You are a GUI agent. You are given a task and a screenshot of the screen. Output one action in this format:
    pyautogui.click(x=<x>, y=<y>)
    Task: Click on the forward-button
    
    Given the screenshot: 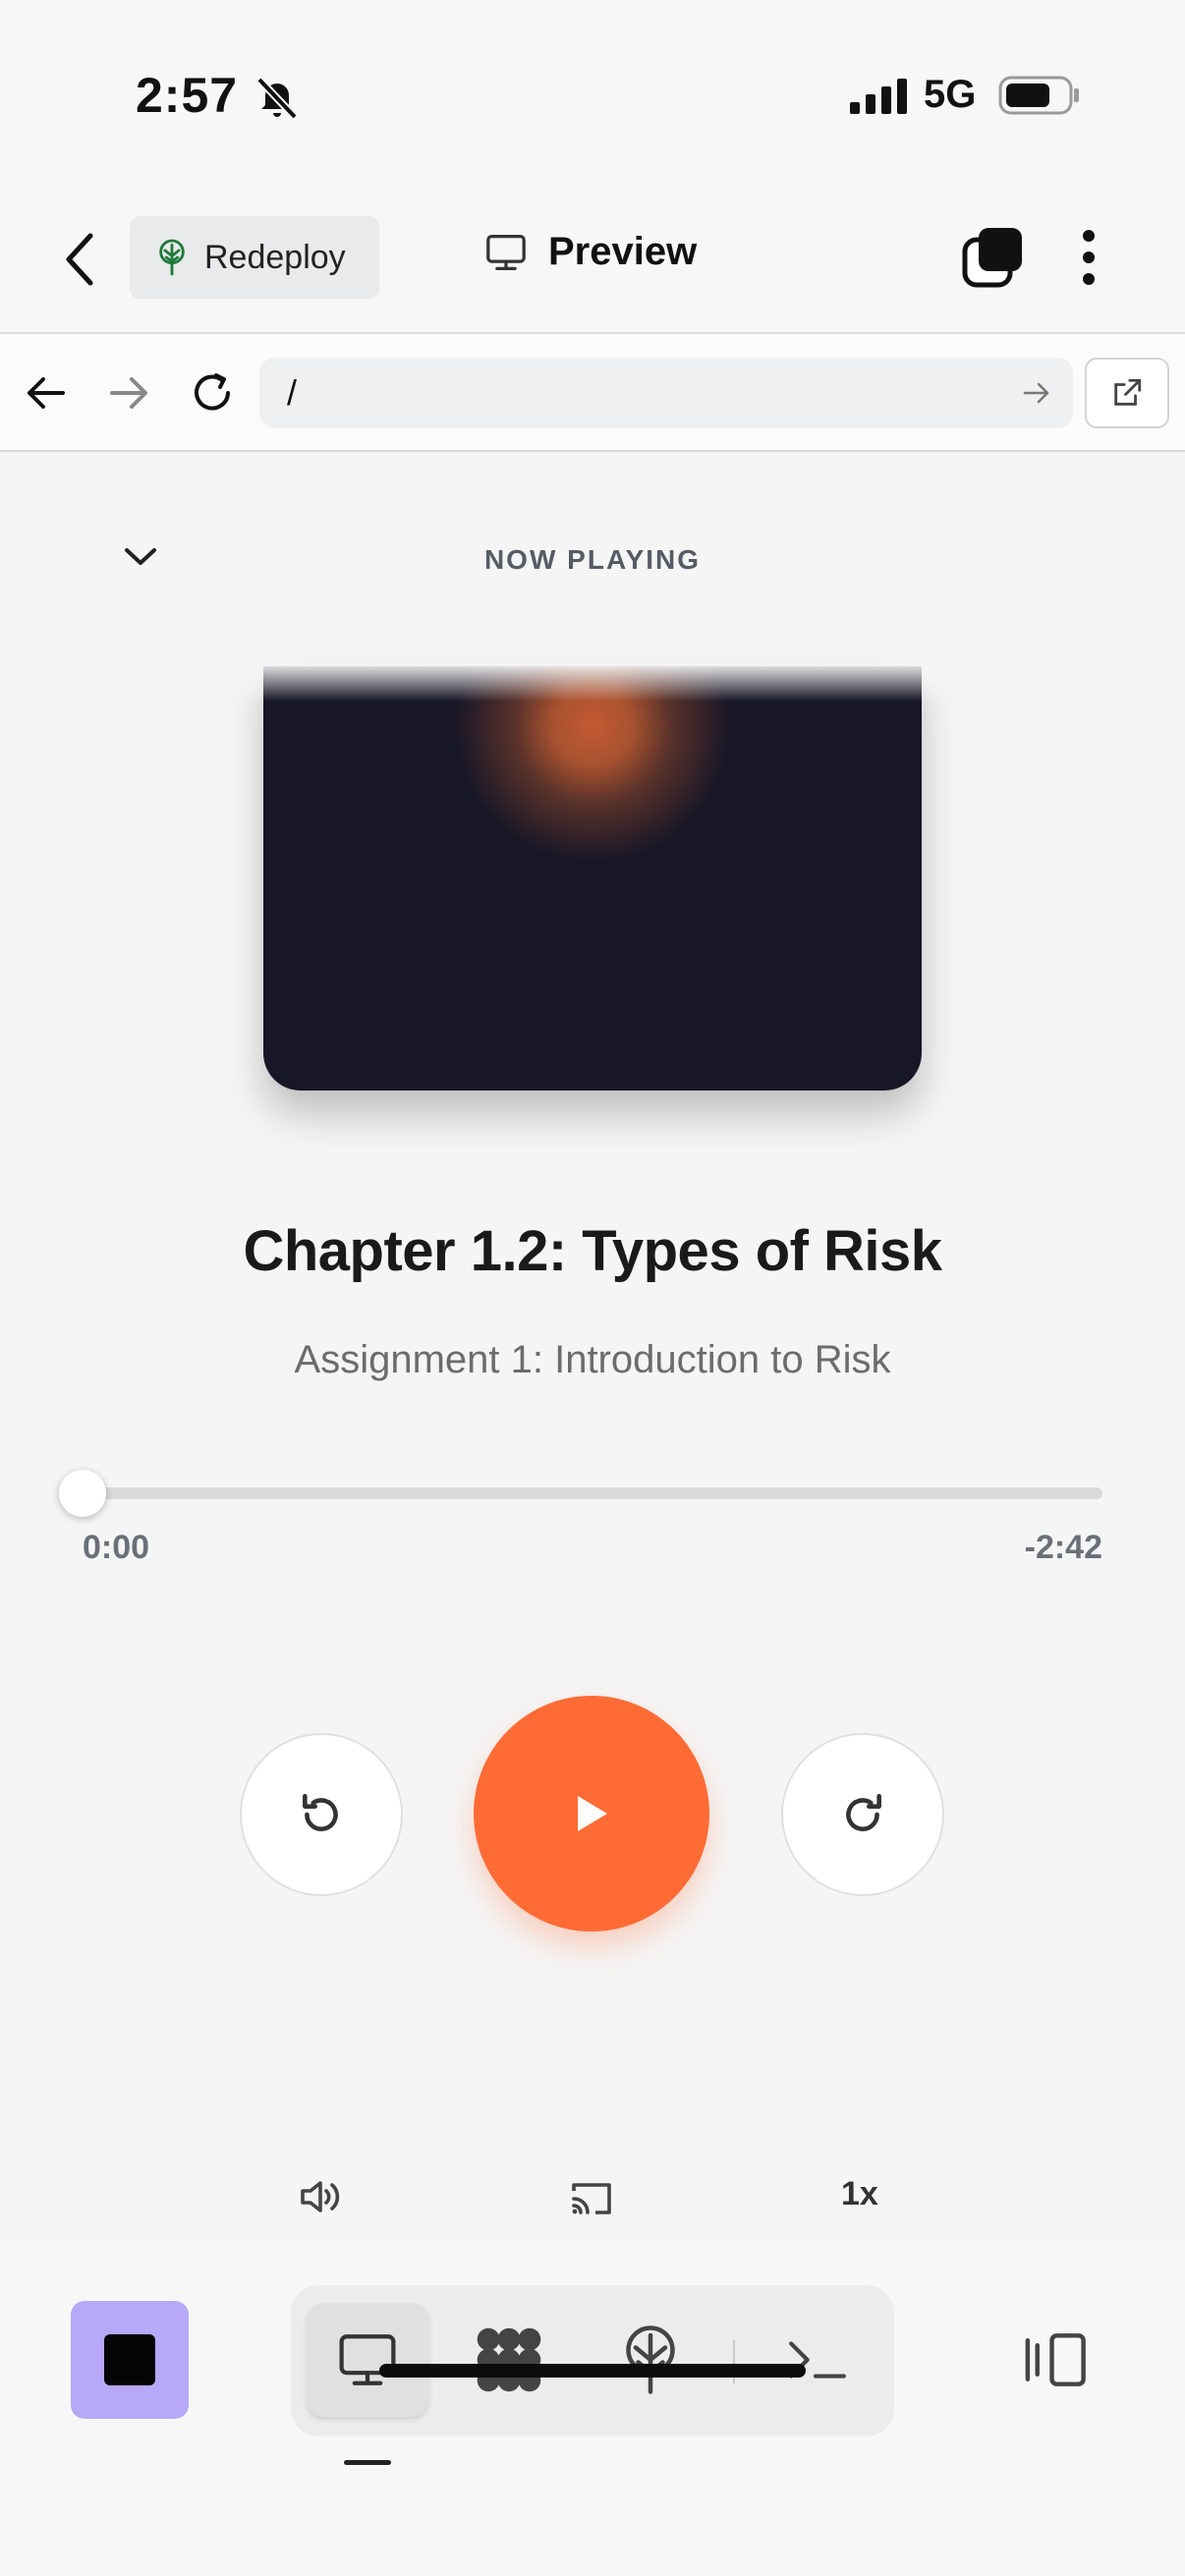 What is the action you would take?
    pyautogui.click(x=863, y=1814)
    